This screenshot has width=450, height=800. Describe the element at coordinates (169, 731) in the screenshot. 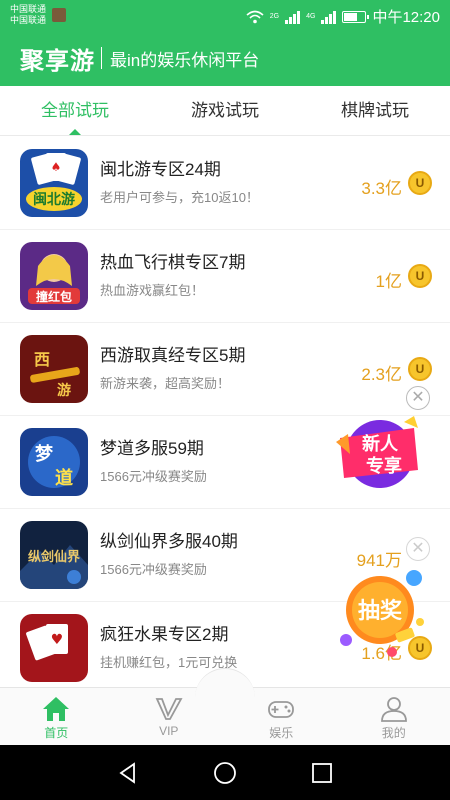

I see `nav-label: VIP` at that location.